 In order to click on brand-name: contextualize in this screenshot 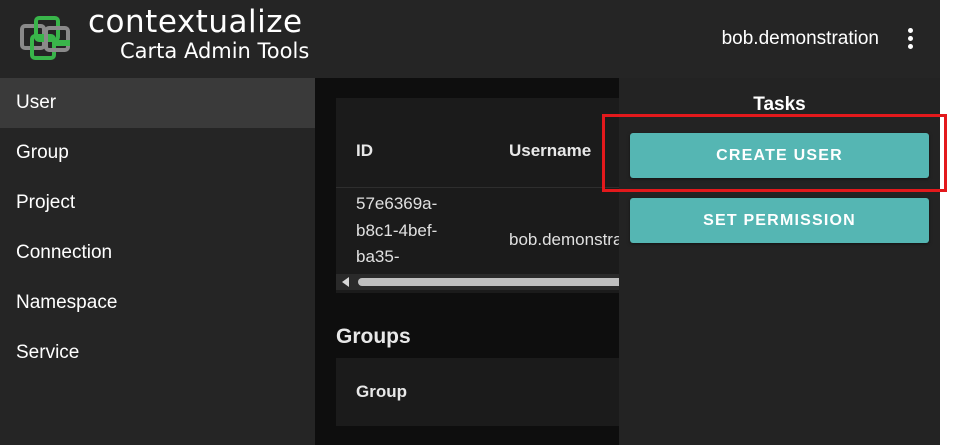, I will do `click(195, 22)`.